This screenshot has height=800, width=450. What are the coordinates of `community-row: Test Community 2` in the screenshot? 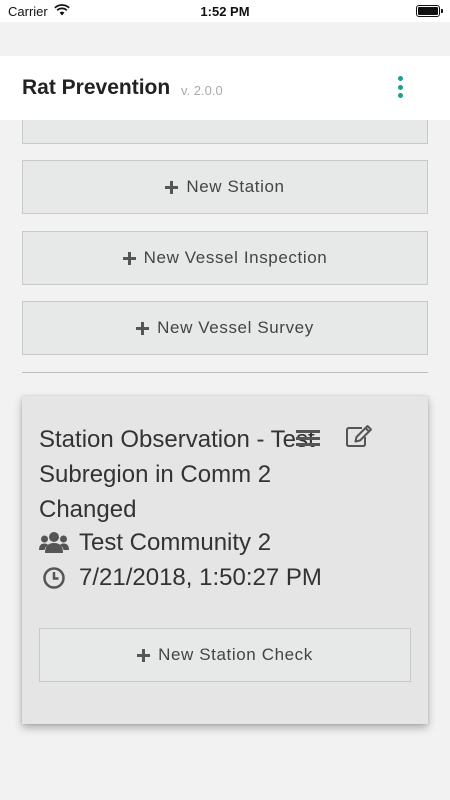 It's located at (155, 542).